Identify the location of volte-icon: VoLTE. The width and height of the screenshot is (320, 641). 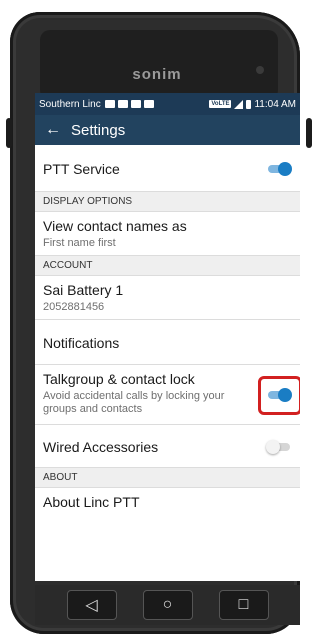
(220, 104).